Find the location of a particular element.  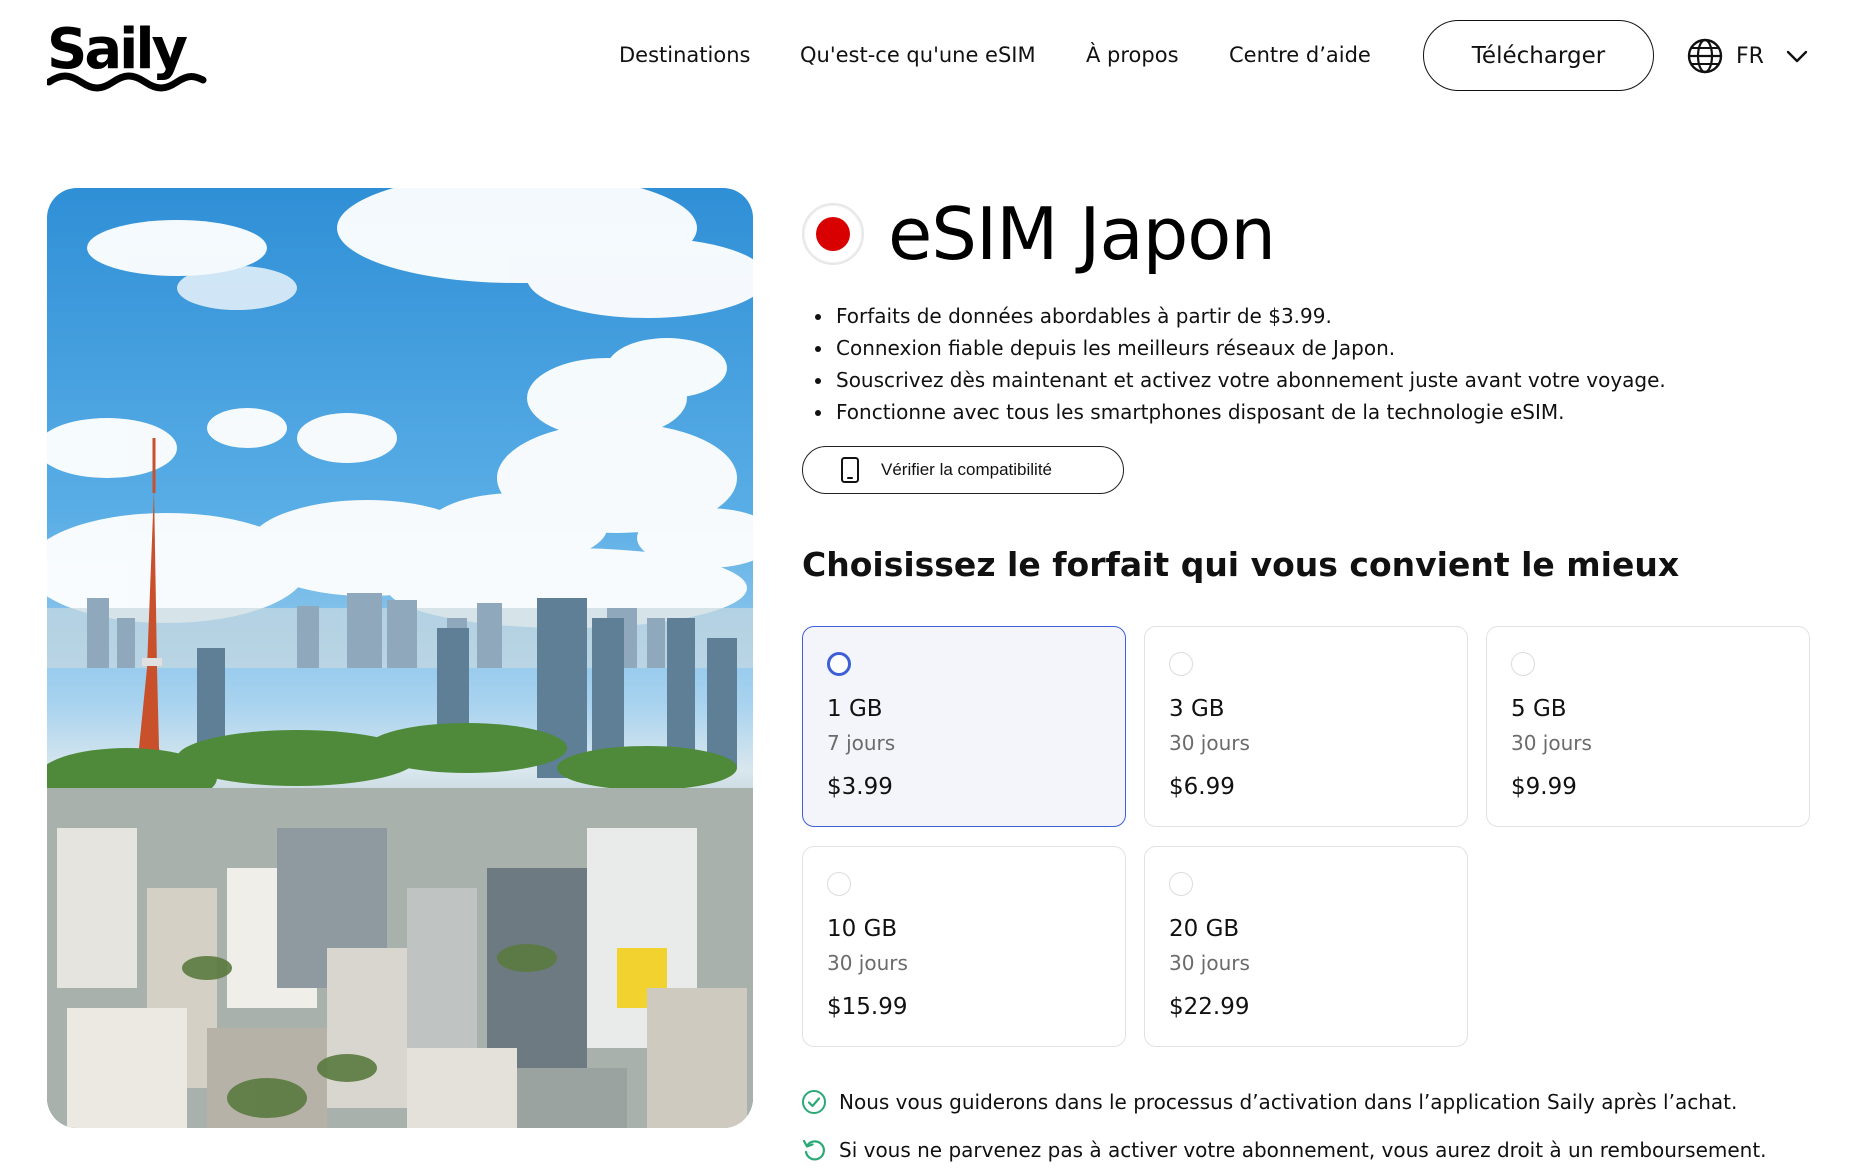

nav-destinations: Destinations is located at coordinates (684, 55).